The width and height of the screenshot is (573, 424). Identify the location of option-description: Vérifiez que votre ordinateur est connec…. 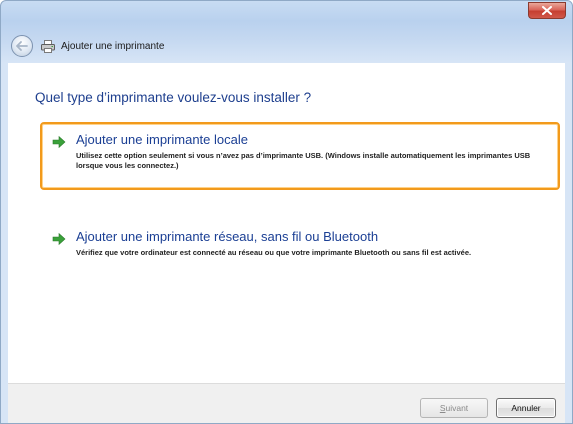
(274, 252).